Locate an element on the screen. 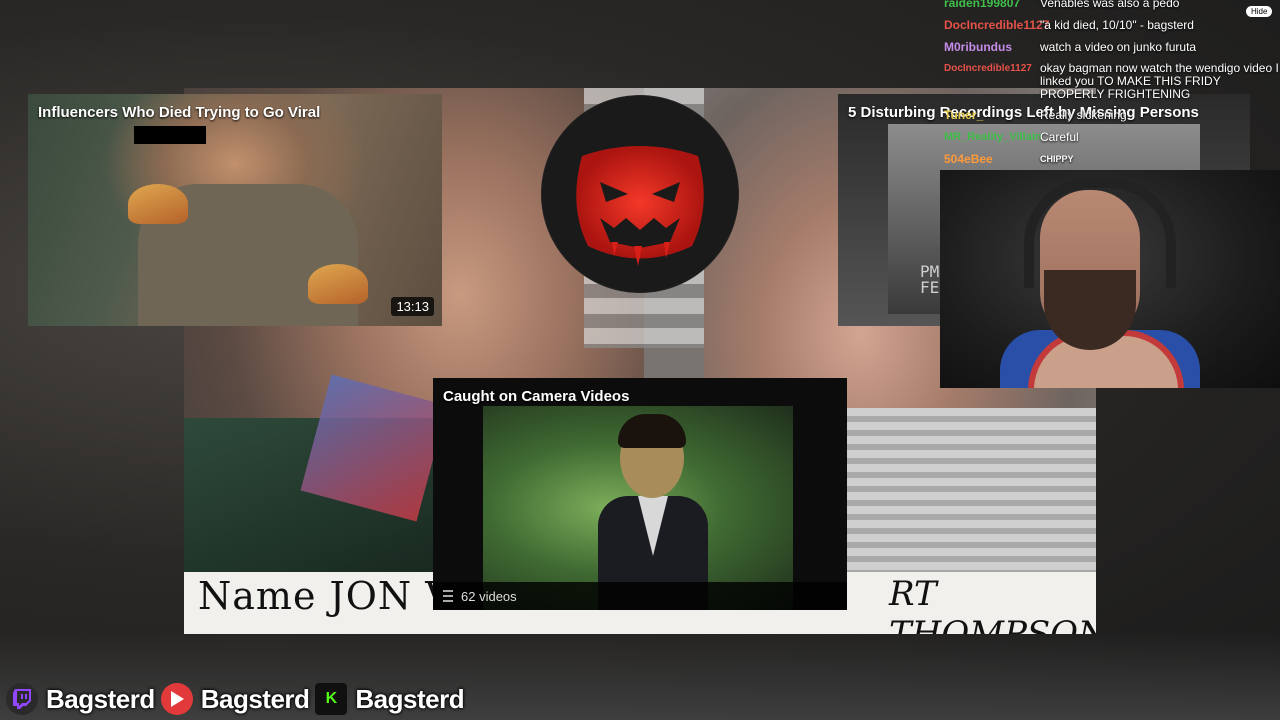 This screenshot has width=1280, height=720. kick-icon: K is located at coordinates (331, 699).